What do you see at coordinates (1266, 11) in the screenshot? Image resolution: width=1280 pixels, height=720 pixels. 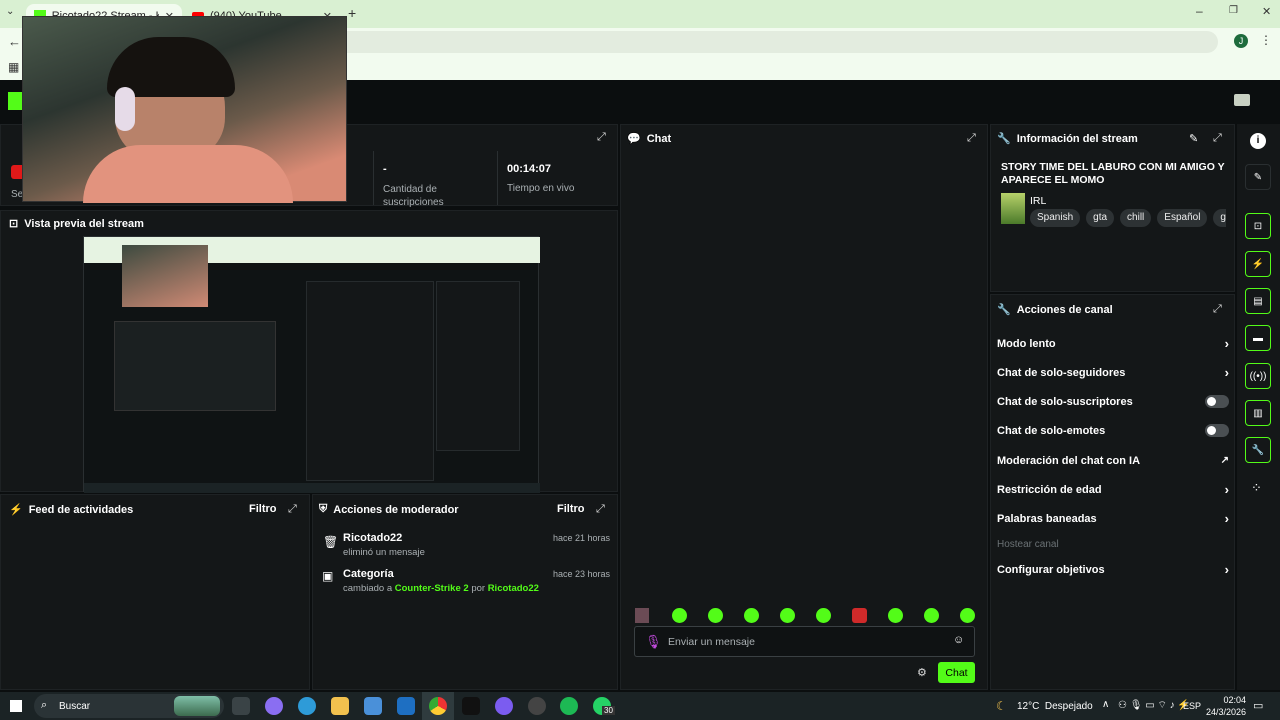 I see `close-window-icon: ✕` at bounding box center [1266, 11].